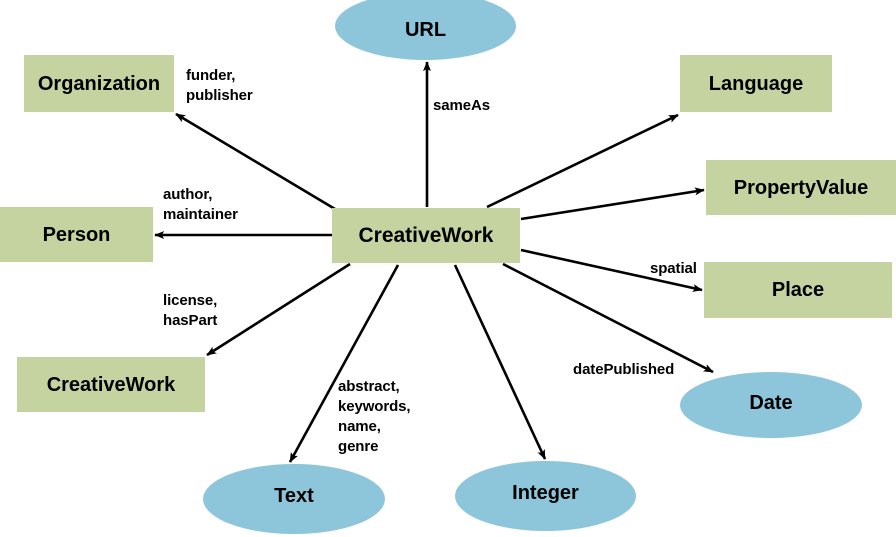 This screenshot has width=896, height=537. I want to click on edge-label-text: abstract, keywords, name, genre, so click(374, 416).